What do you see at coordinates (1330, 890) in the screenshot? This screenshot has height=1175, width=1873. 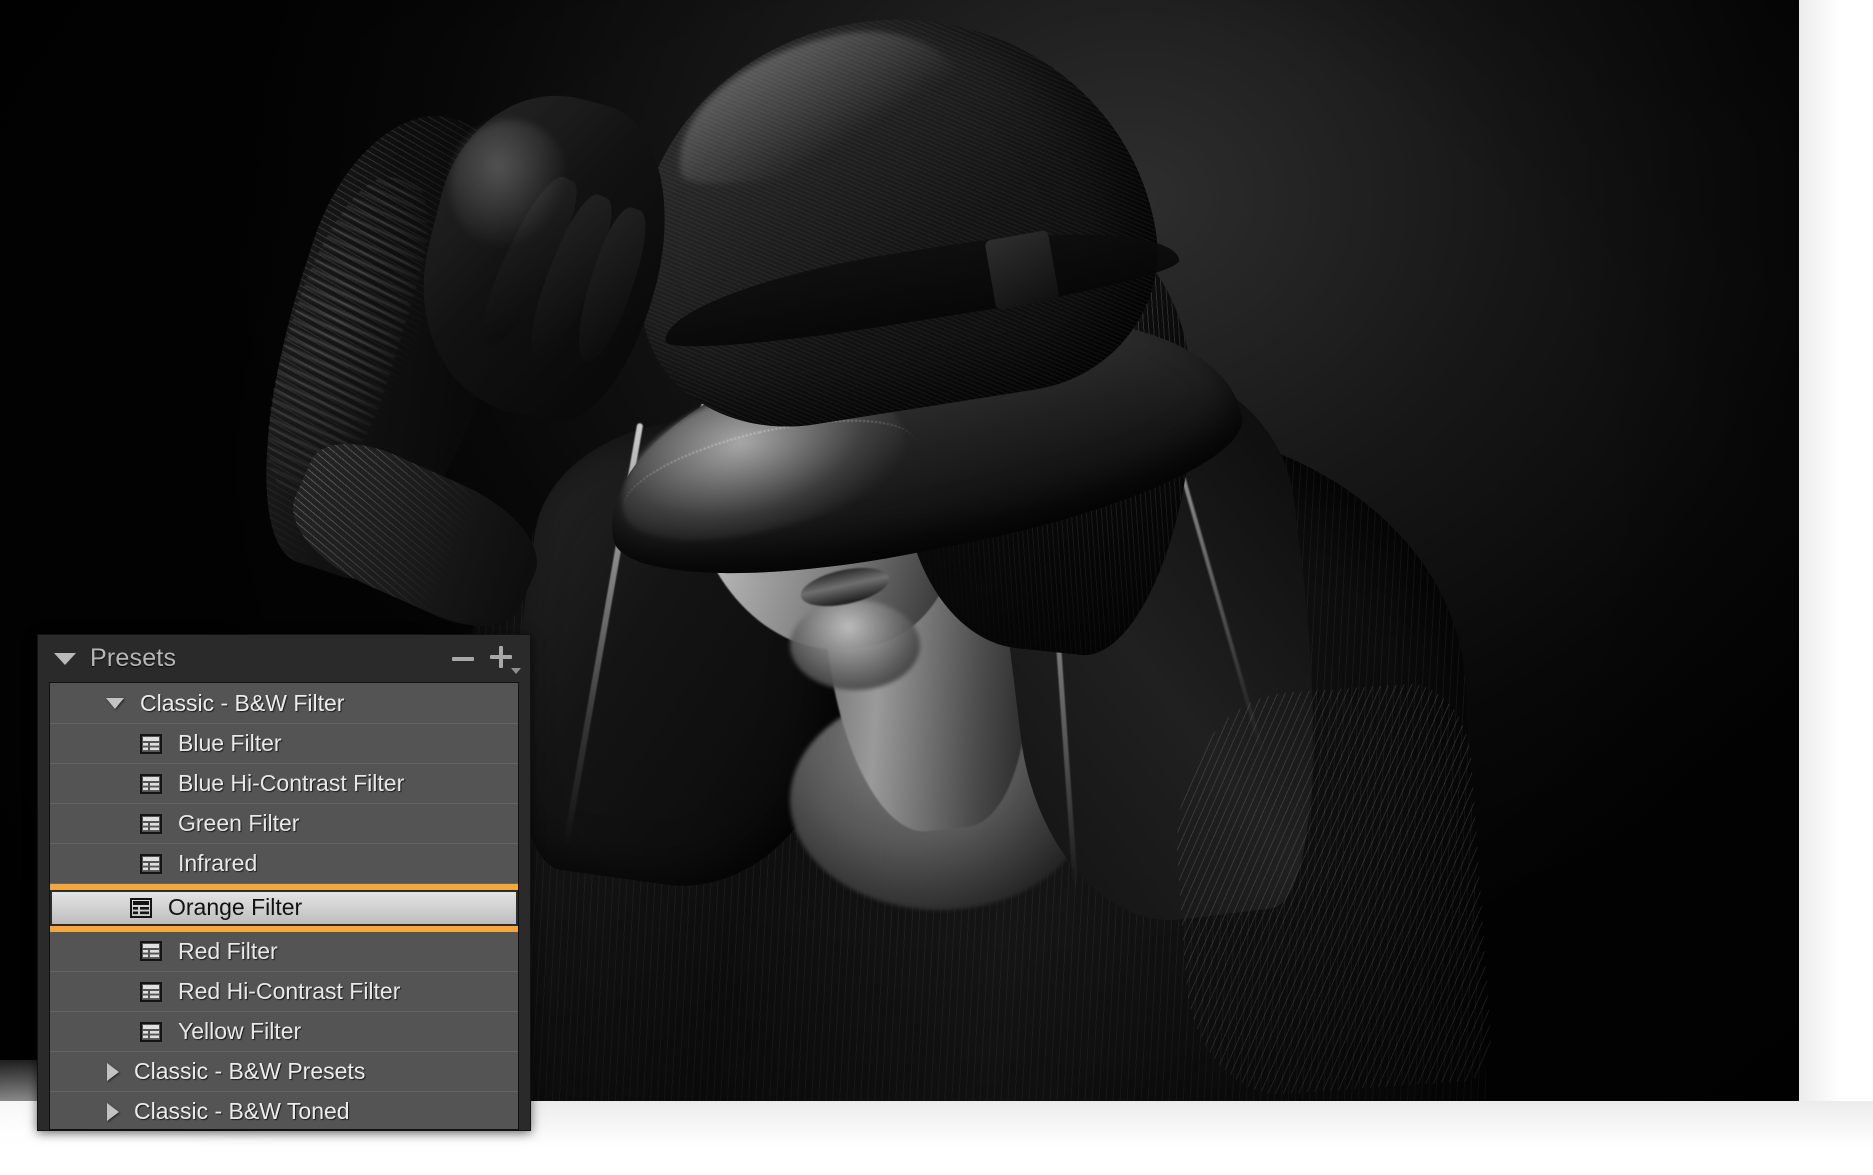 I see `shoulder-texture` at bounding box center [1330, 890].